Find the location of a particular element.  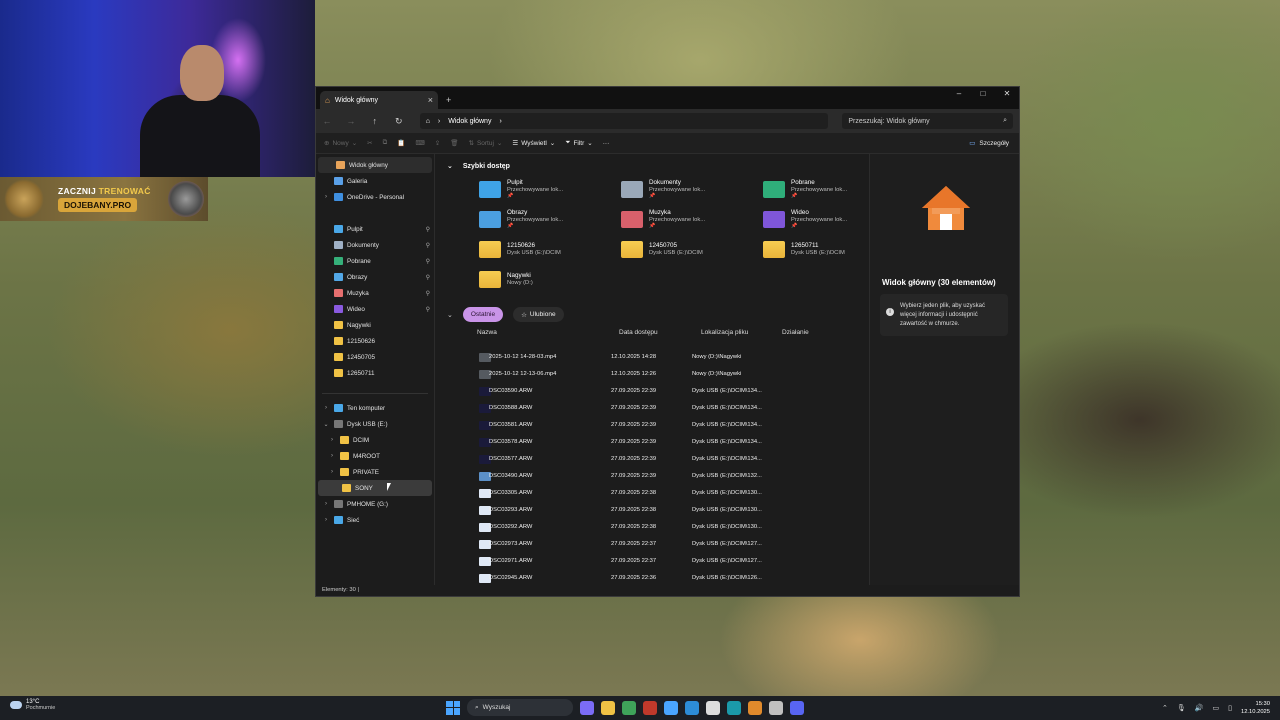

filter-button: ⏷ Filtr ⌄ is located at coordinates (579, 143).